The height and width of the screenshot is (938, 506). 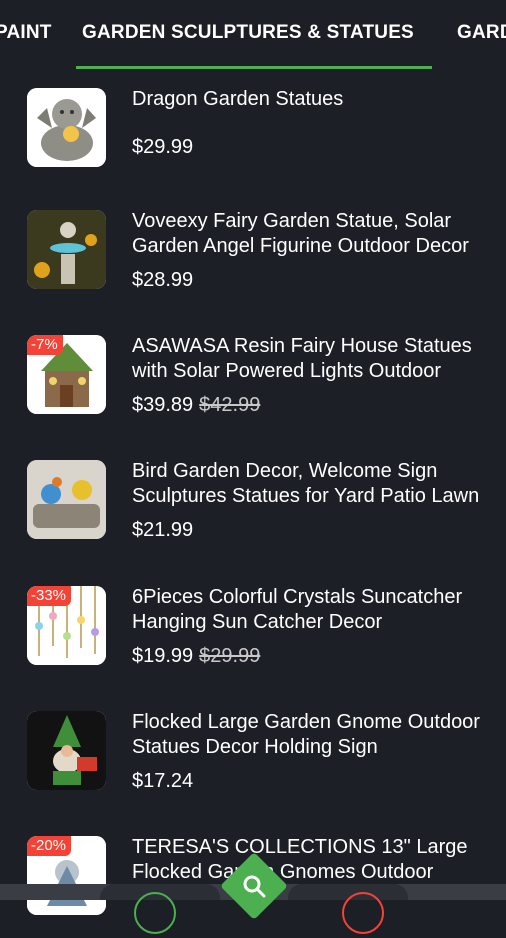 What do you see at coordinates (155, 913) in the screenshot?
I see `home-nav-icon` at bounding box center [155, 913].